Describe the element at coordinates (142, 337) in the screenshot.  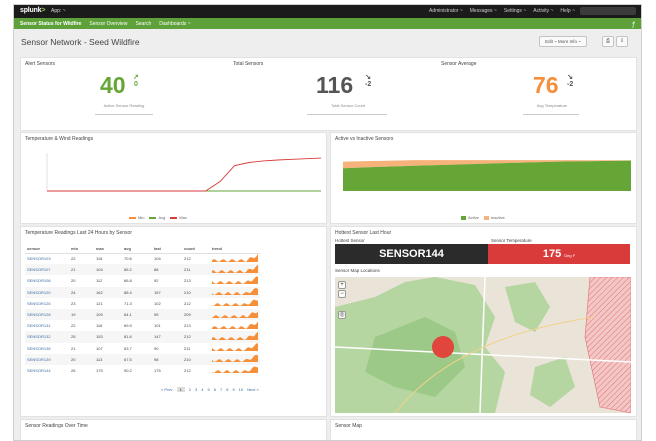
I see `table-row: SENSOR132 25 153 81.6 147 212` at that location.